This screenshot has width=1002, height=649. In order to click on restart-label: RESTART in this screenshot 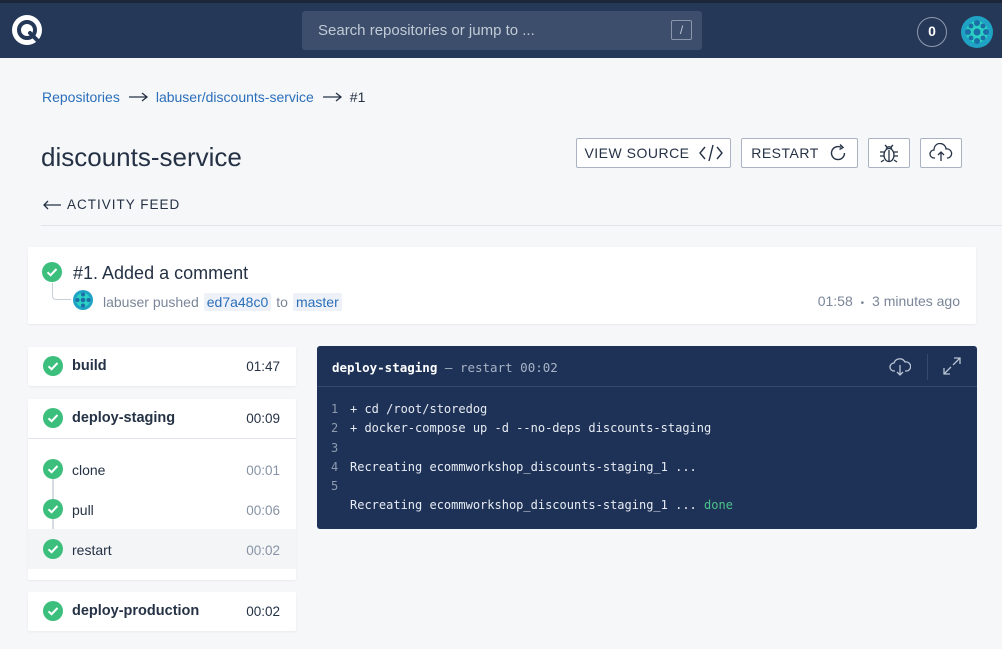, I will do `click(785, 153)`.